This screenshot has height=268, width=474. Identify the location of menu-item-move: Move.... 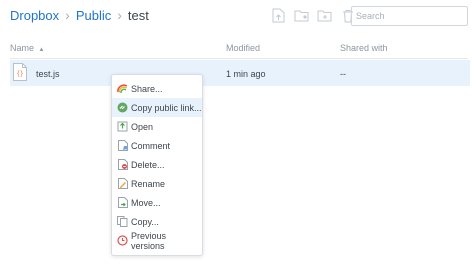
(157, 202).